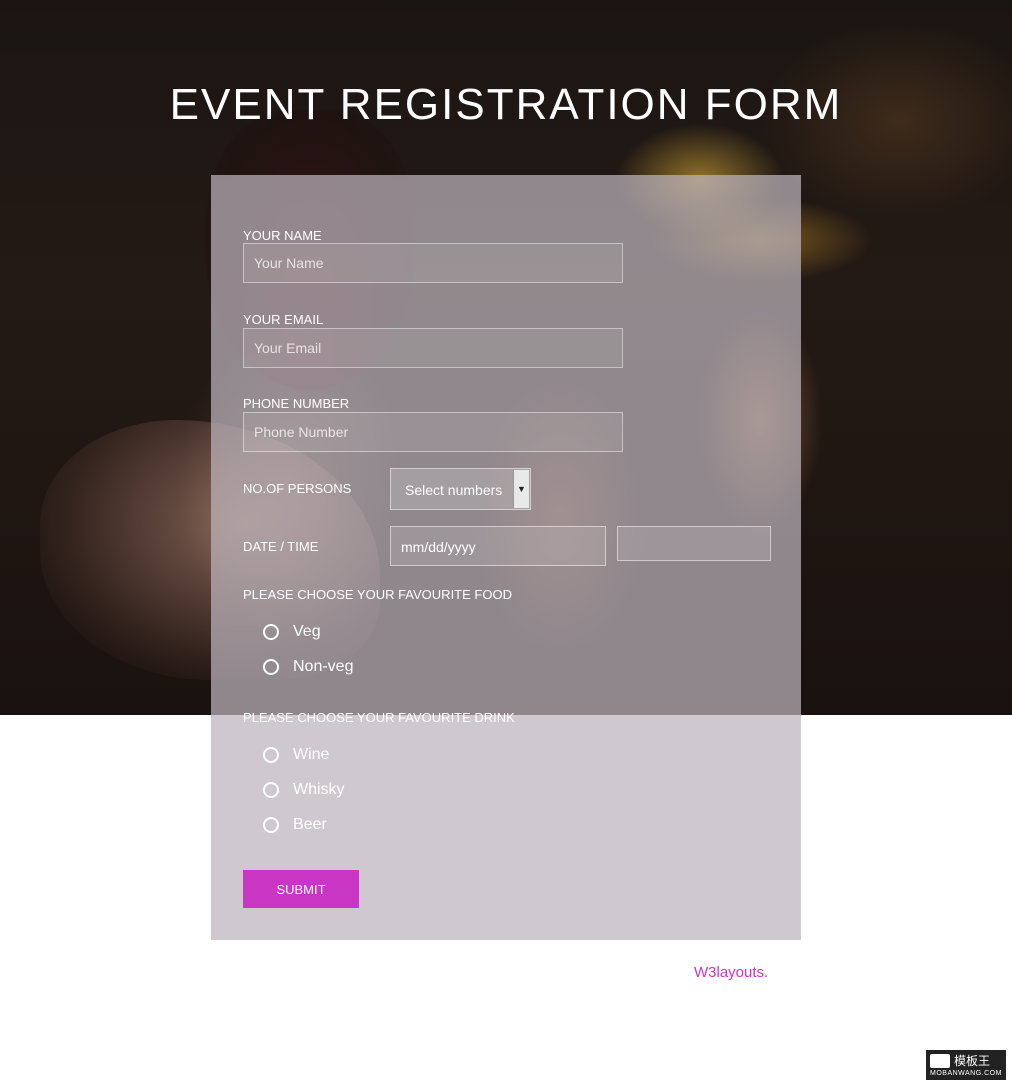  Describe the element at coordinates (379, 717) in the screenshot. I see `drink-question-label: PLEASE CHOOSE YOUR FAVOURITE DRINK` at that location.